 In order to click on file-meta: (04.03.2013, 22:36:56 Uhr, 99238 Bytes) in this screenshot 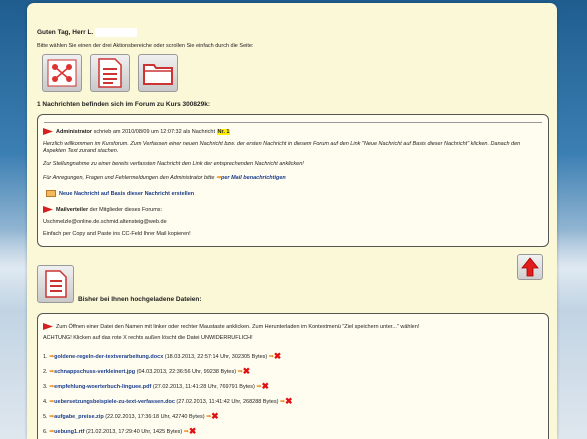, I will do `click(186, 371)`.